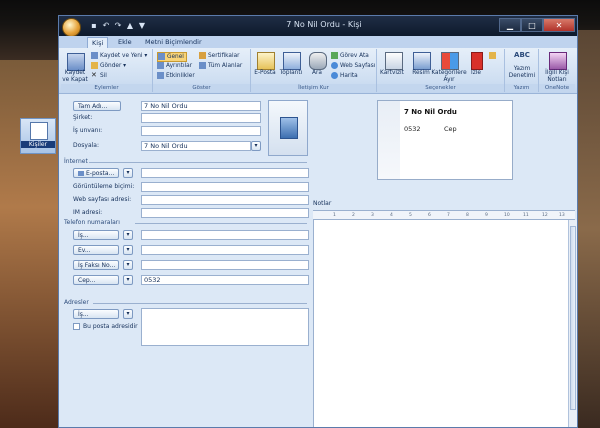 The image size is (600, 428). Describe the element at coordinates (128, 280) in the screenshot. I see `phone-mobile-dropdown: ▾` at that location.